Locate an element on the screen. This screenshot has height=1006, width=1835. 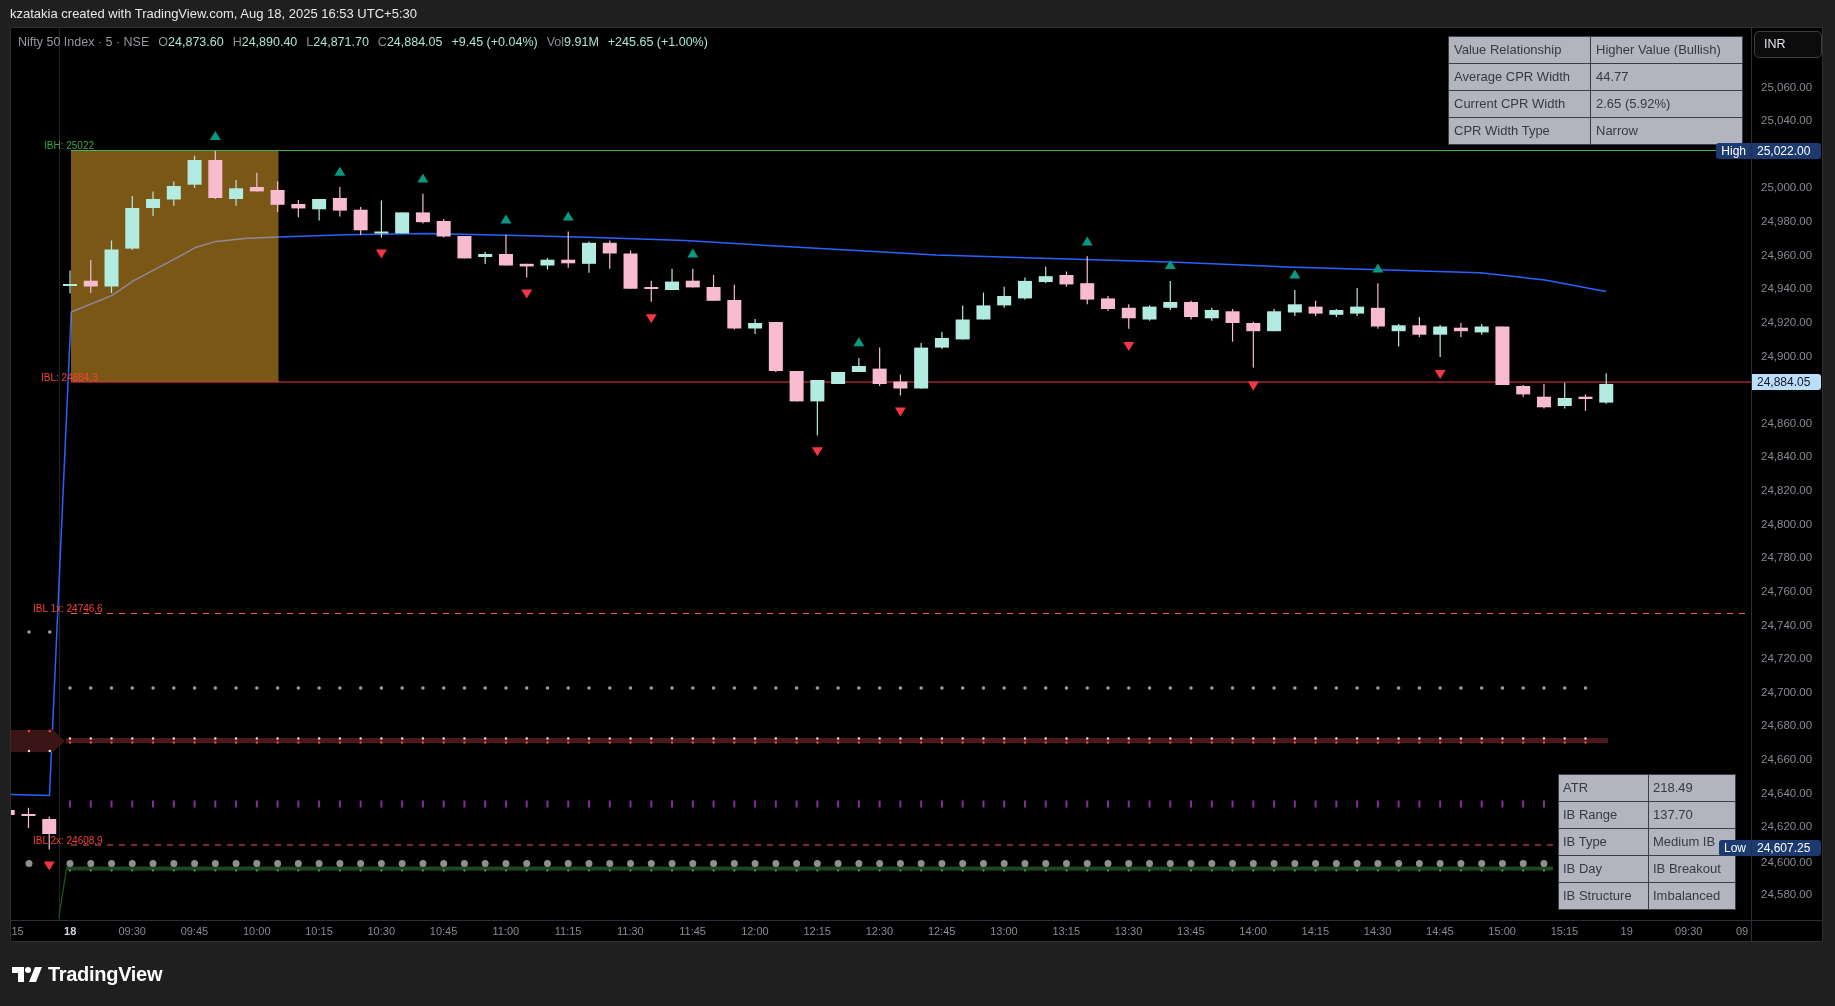
time-label: 12:45 is located at coordinates (941, 931).